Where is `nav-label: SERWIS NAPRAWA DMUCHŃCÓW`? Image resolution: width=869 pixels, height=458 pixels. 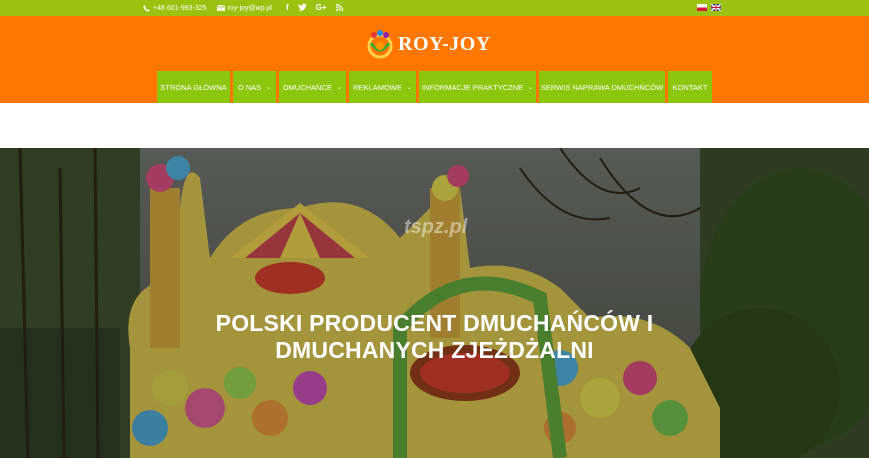 nav-label: SERWIS NAPRAWA DMUCHŃCÓW is located at coordinates (602, 87).